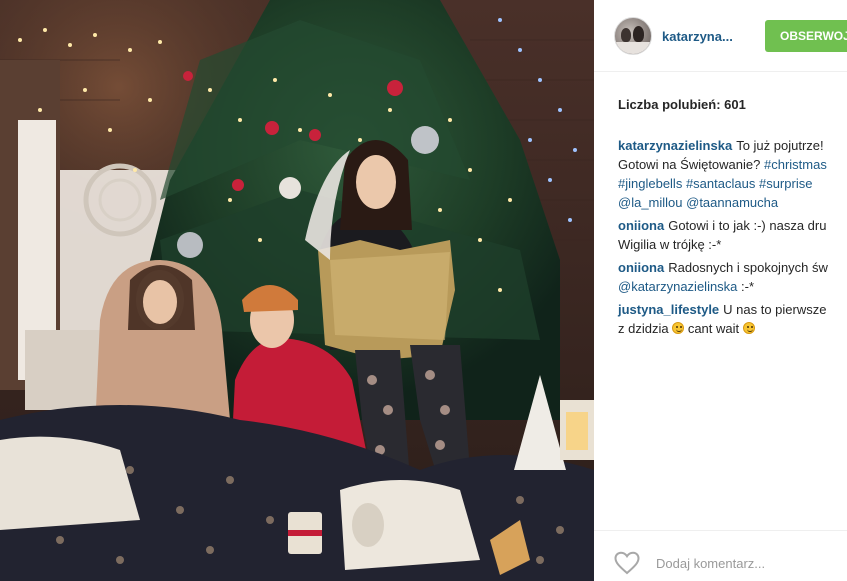 This screenshot has width=847, height=581. What do you see at coordinates (645, 328) in the screenshot?
I see `comment-text: z dzidzia` at bounding box center [645, 328].